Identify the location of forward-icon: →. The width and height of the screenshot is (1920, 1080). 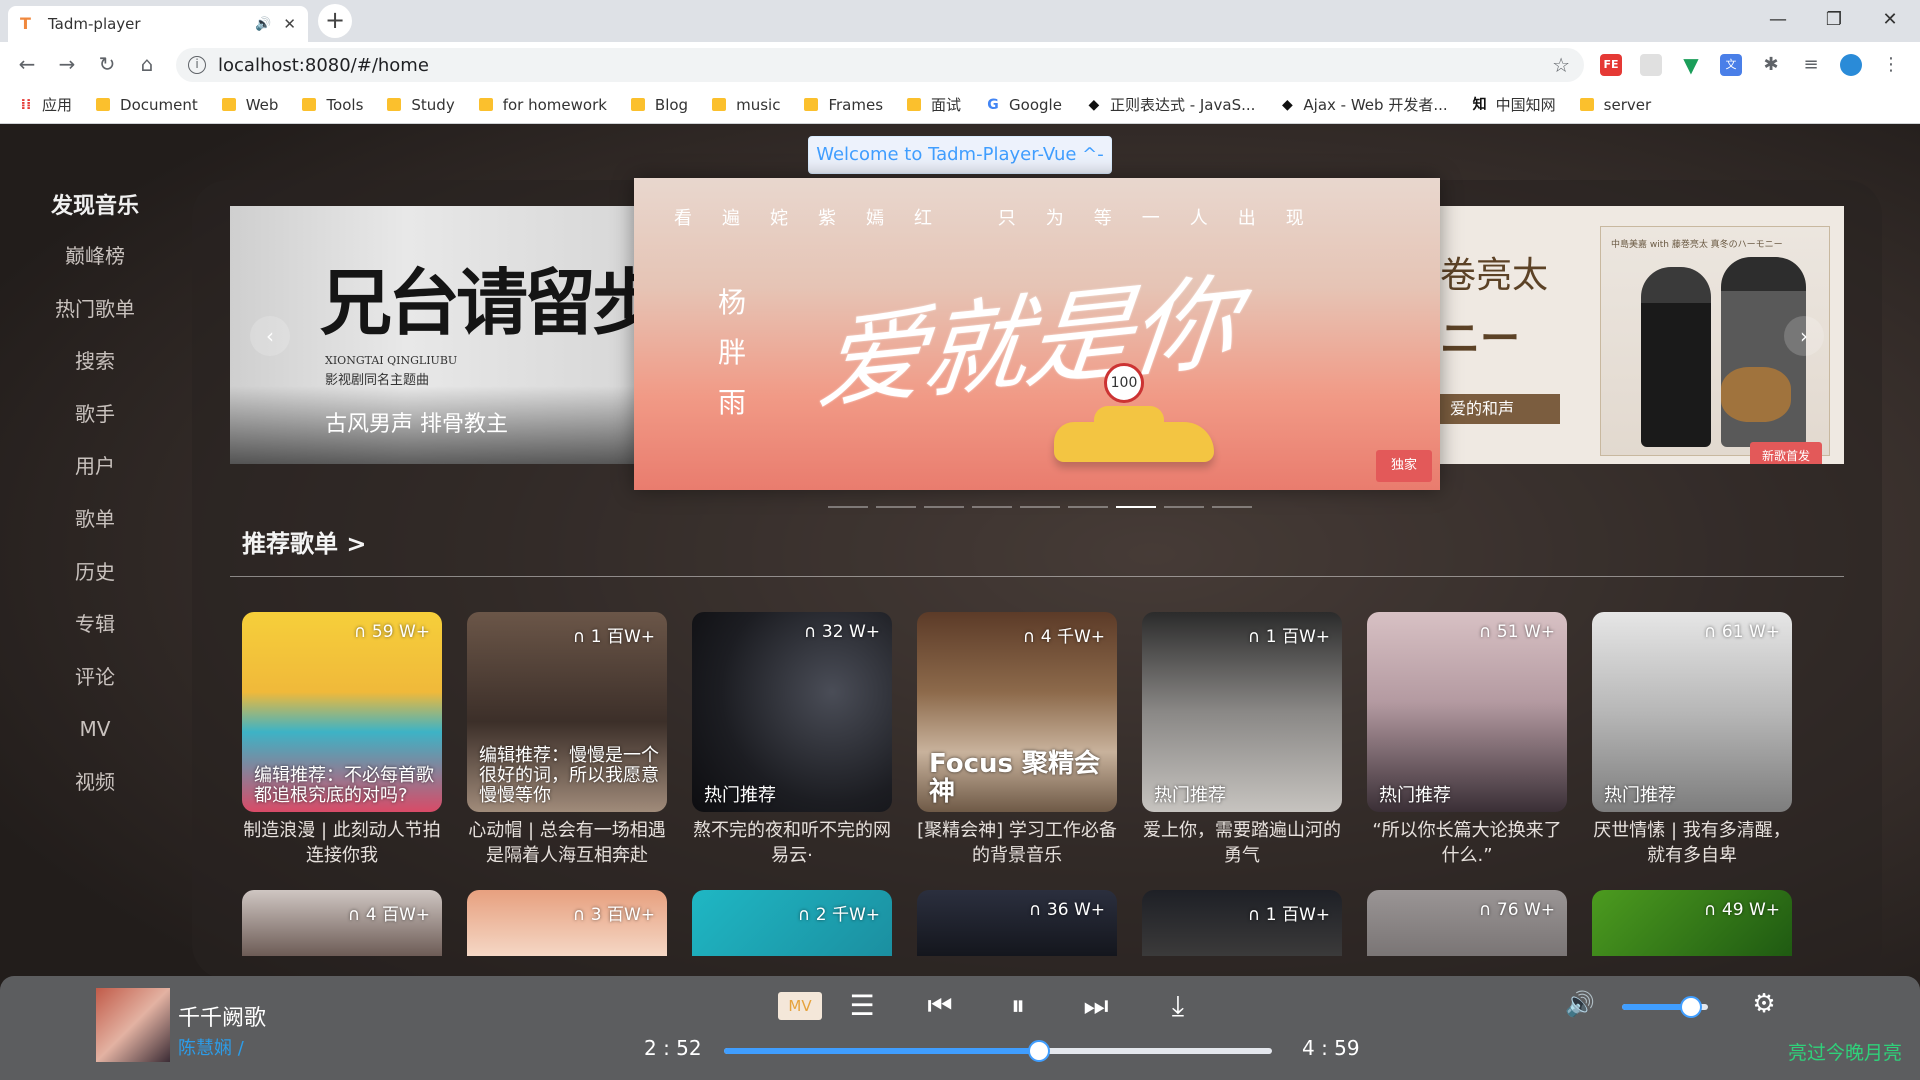
(67, 64).